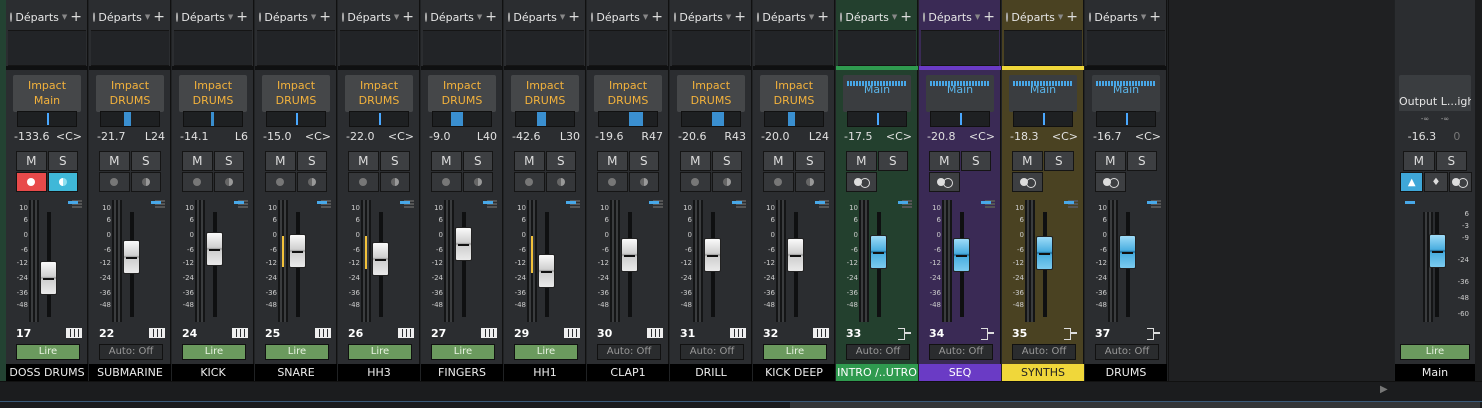  What do you see at coordinates (1451, 161) in the screenshot?
I see `main-solo-button: S` at bounding box center [1451, 161].